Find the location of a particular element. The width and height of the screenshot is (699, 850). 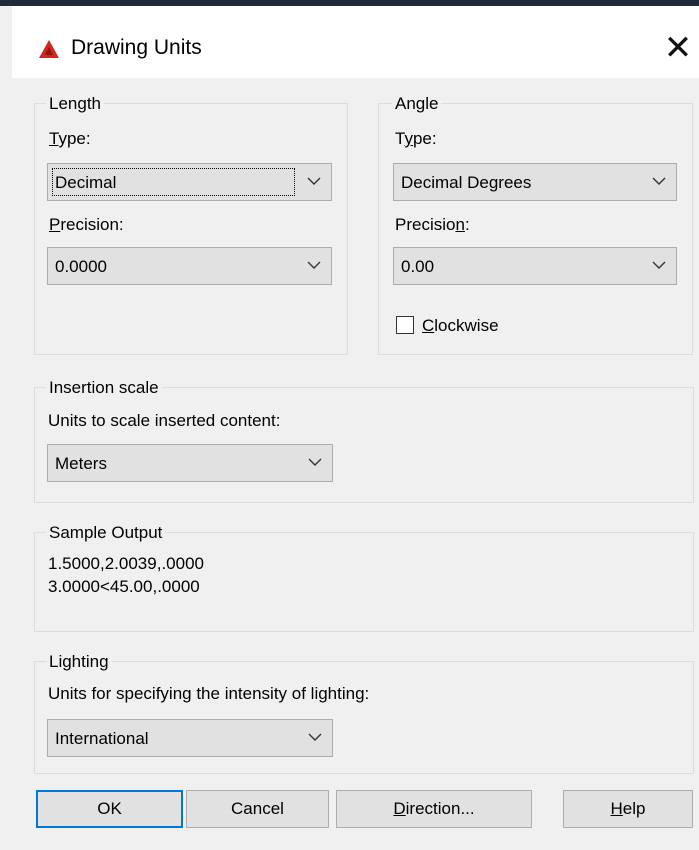

dialog-title: Drawing Units is located at coordinates (136, 47).